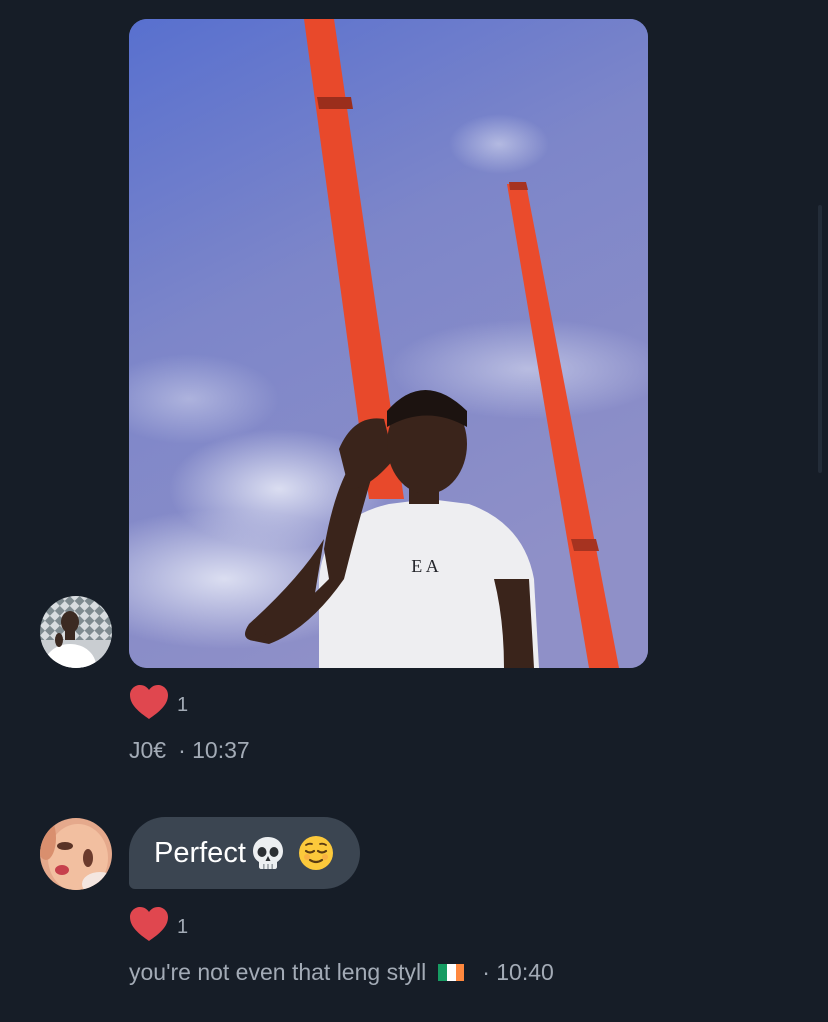 The height and width of the screenshot is (1022, 828). I want to click on message-meta: you're not even that leng styll · 10:40, so click(341, 972).